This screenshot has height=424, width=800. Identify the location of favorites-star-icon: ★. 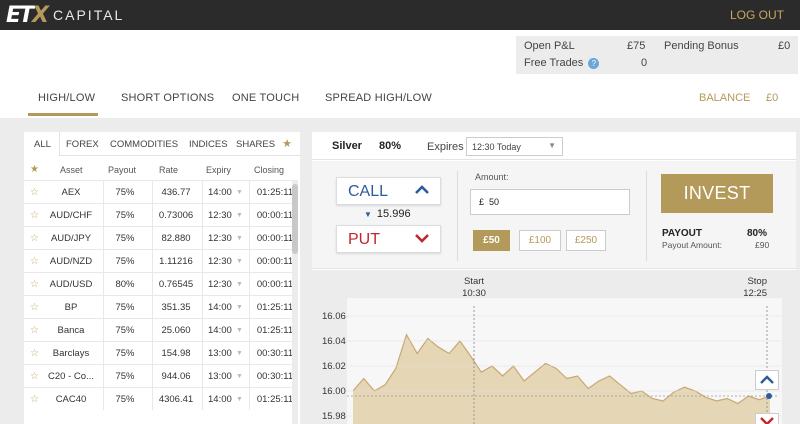
(287, 143).